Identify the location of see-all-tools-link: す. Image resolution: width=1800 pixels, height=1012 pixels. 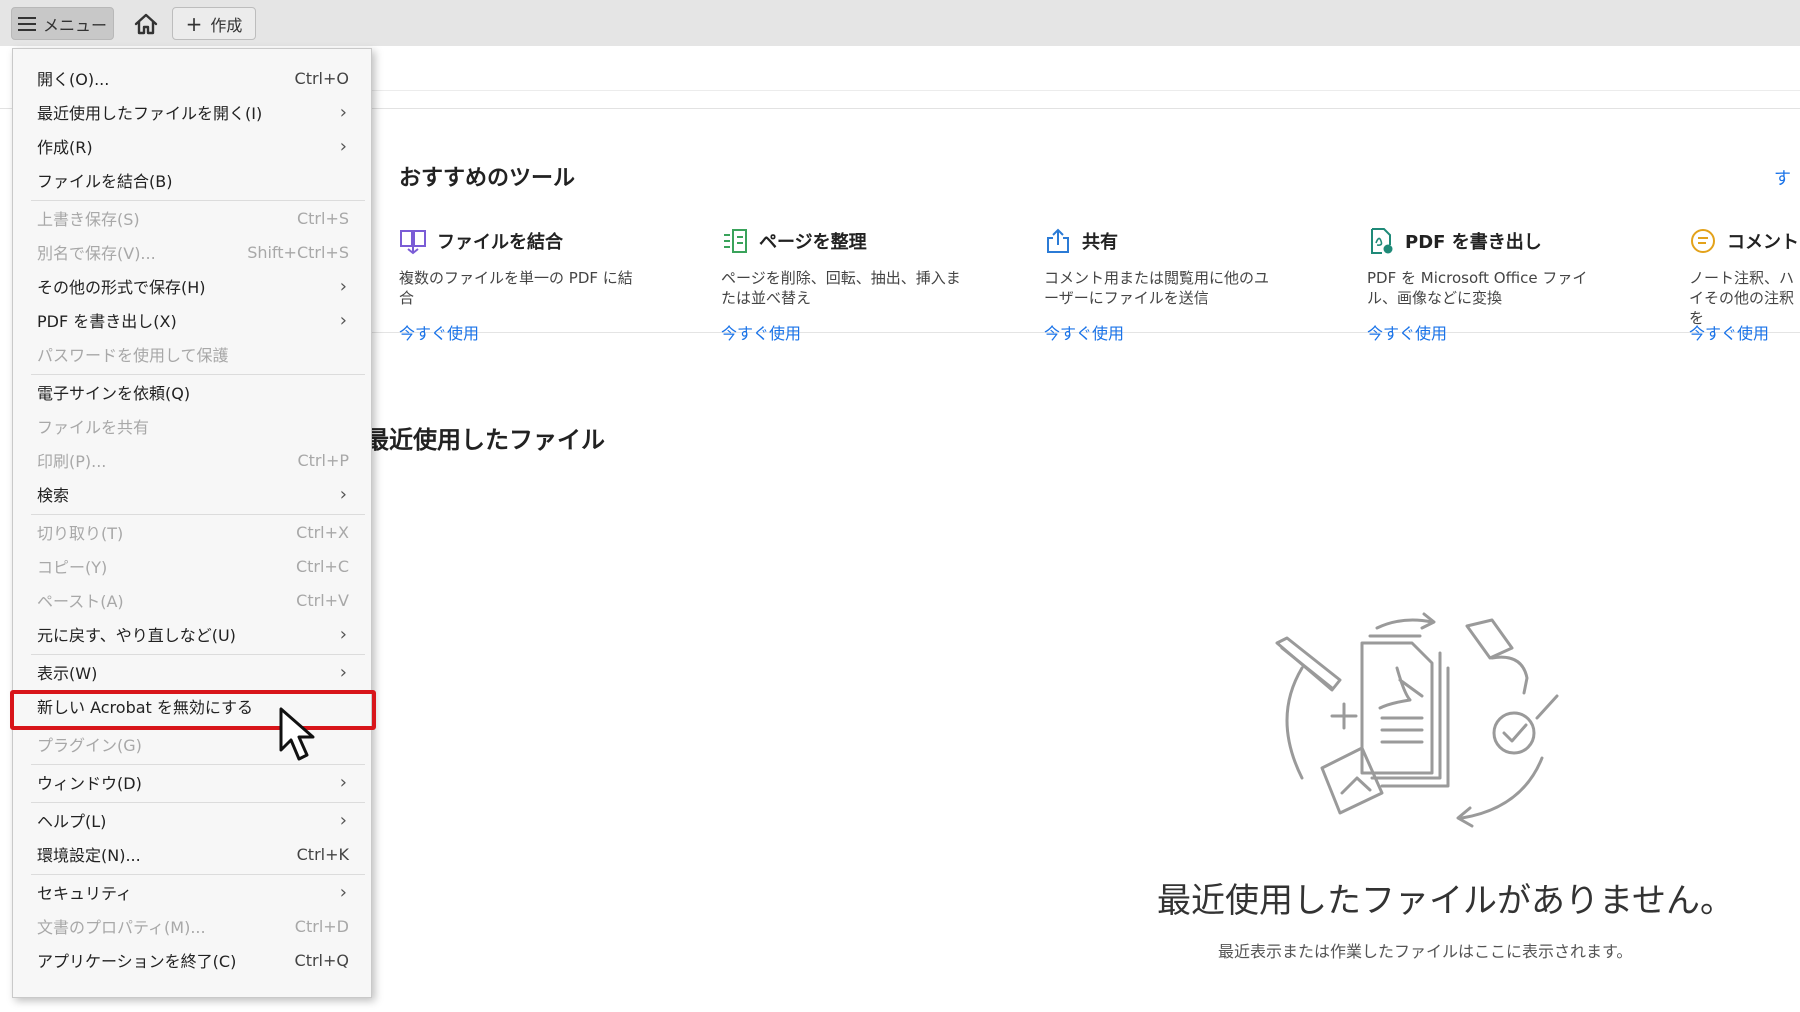
(1782, 176).